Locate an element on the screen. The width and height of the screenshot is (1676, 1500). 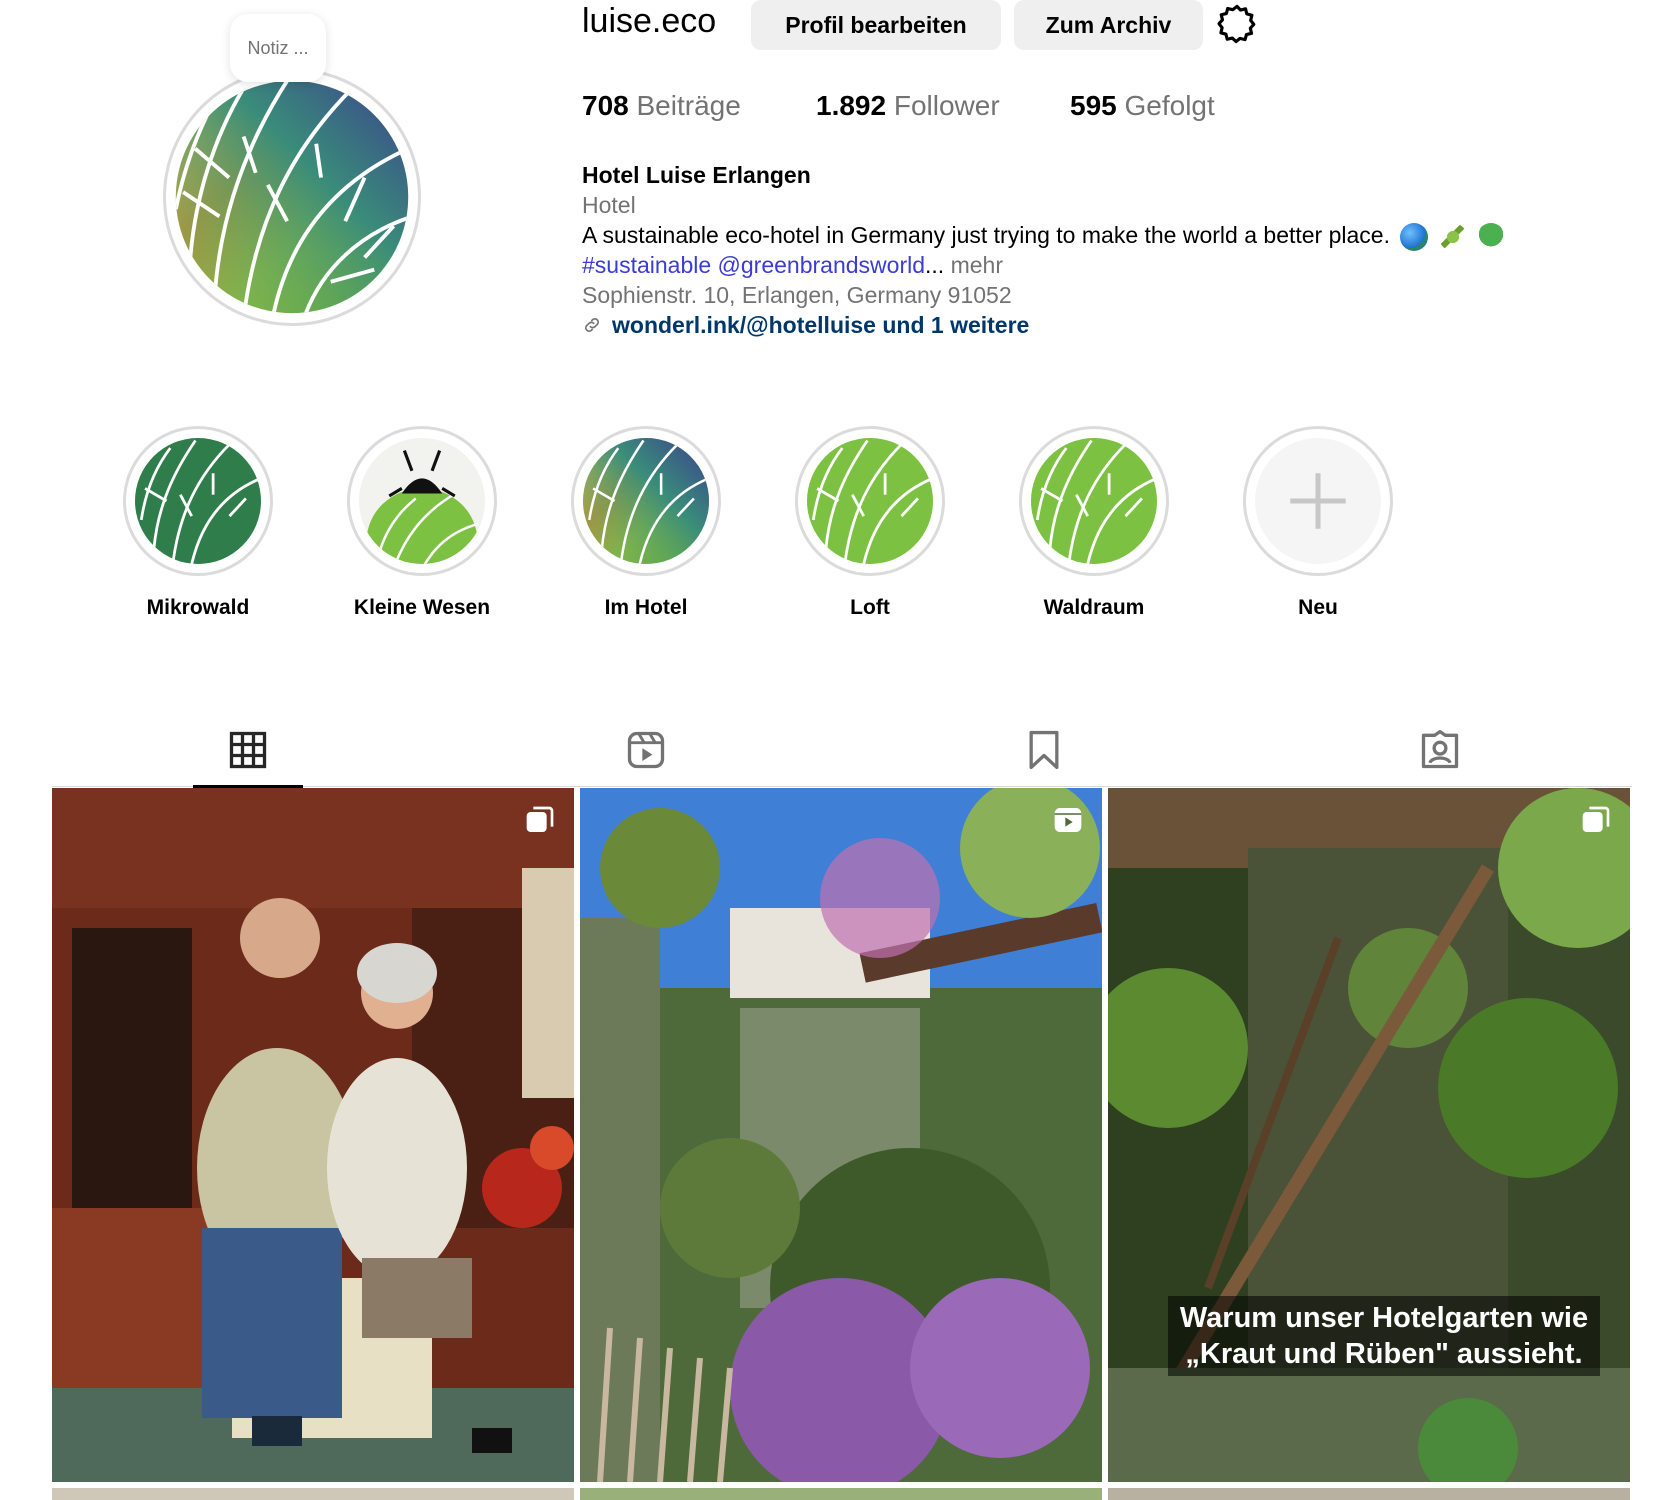
profile-website-link: wonderl.ink/@hotelluise und 1 weitere is located at coordinates (805, 325).